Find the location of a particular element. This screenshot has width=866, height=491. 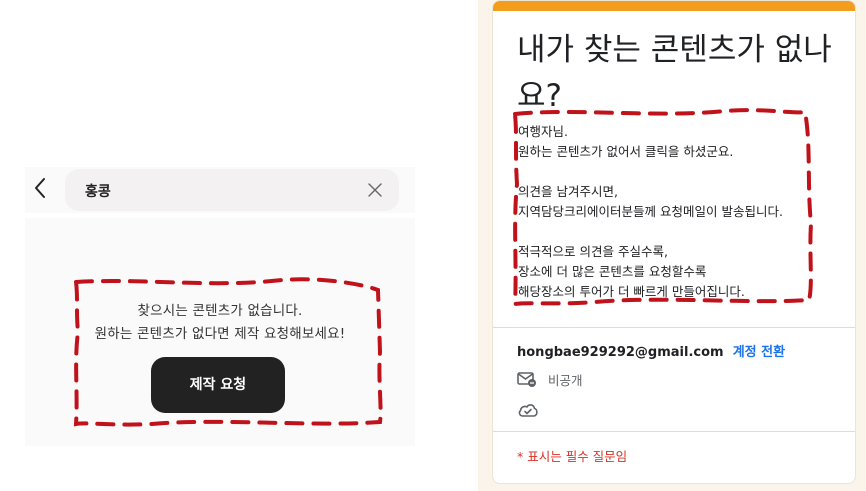

form-accent-bar is located at coordinates (674, 6).